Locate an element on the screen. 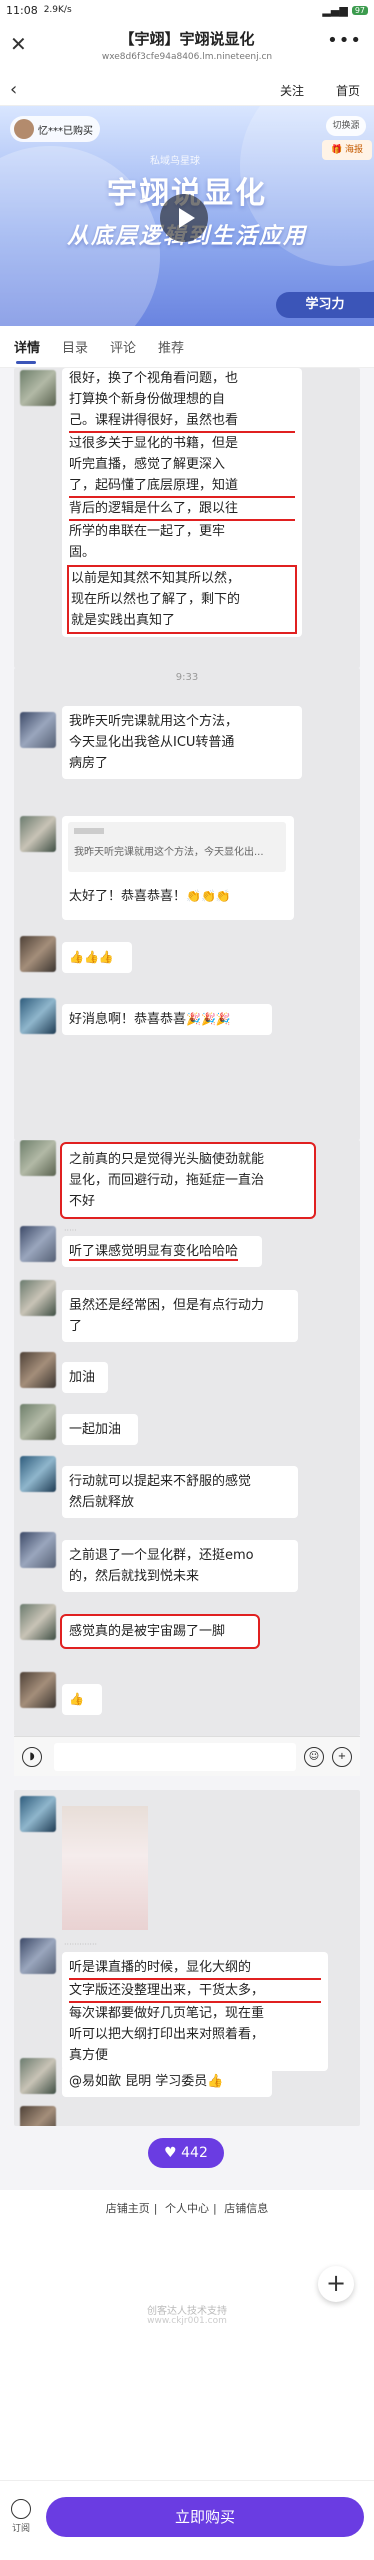  thumbs-up-icon: 👍 is located at coordinates (76, 1699).